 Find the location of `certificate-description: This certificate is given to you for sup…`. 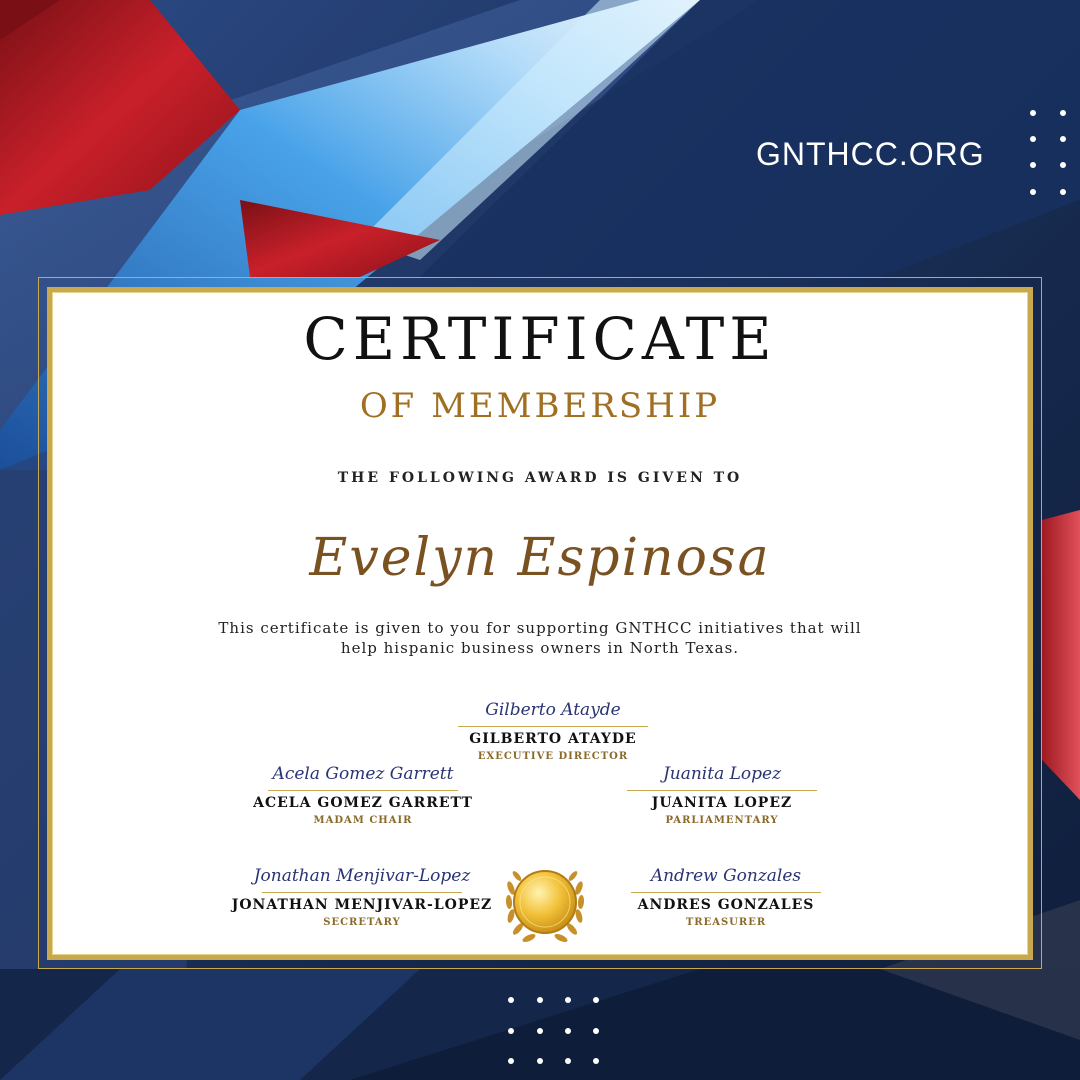

certificate-description: This certificate is given to you for sup… is located at coordinates (540, 638).